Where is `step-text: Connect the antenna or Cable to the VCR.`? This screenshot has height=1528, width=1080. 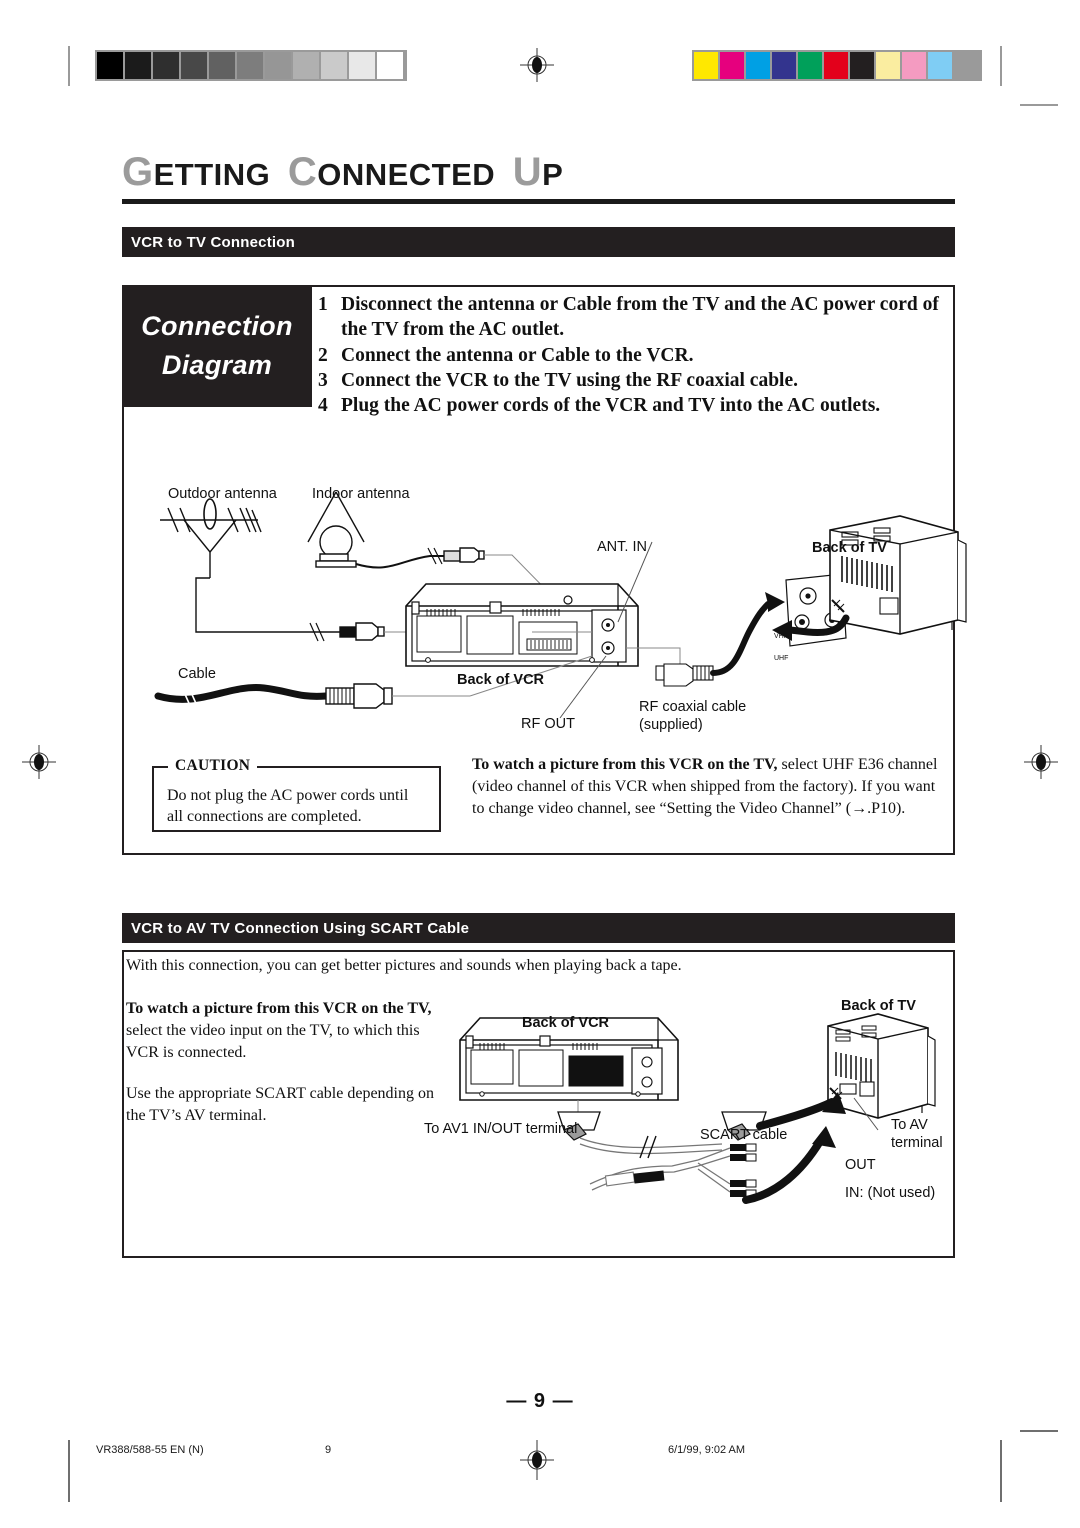
step-text: Connect the antenna or Cable to the VCR. is located at coordinates (517, 355).